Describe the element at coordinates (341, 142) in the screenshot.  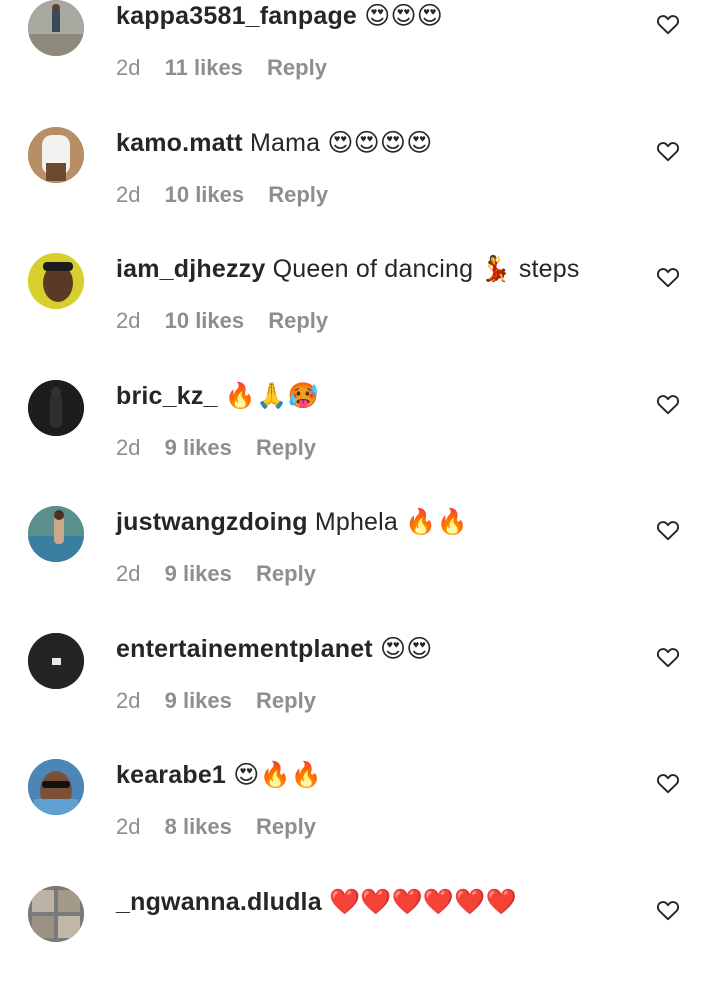
I see `comment-text: Mama 😍😍😍😍` at that location.